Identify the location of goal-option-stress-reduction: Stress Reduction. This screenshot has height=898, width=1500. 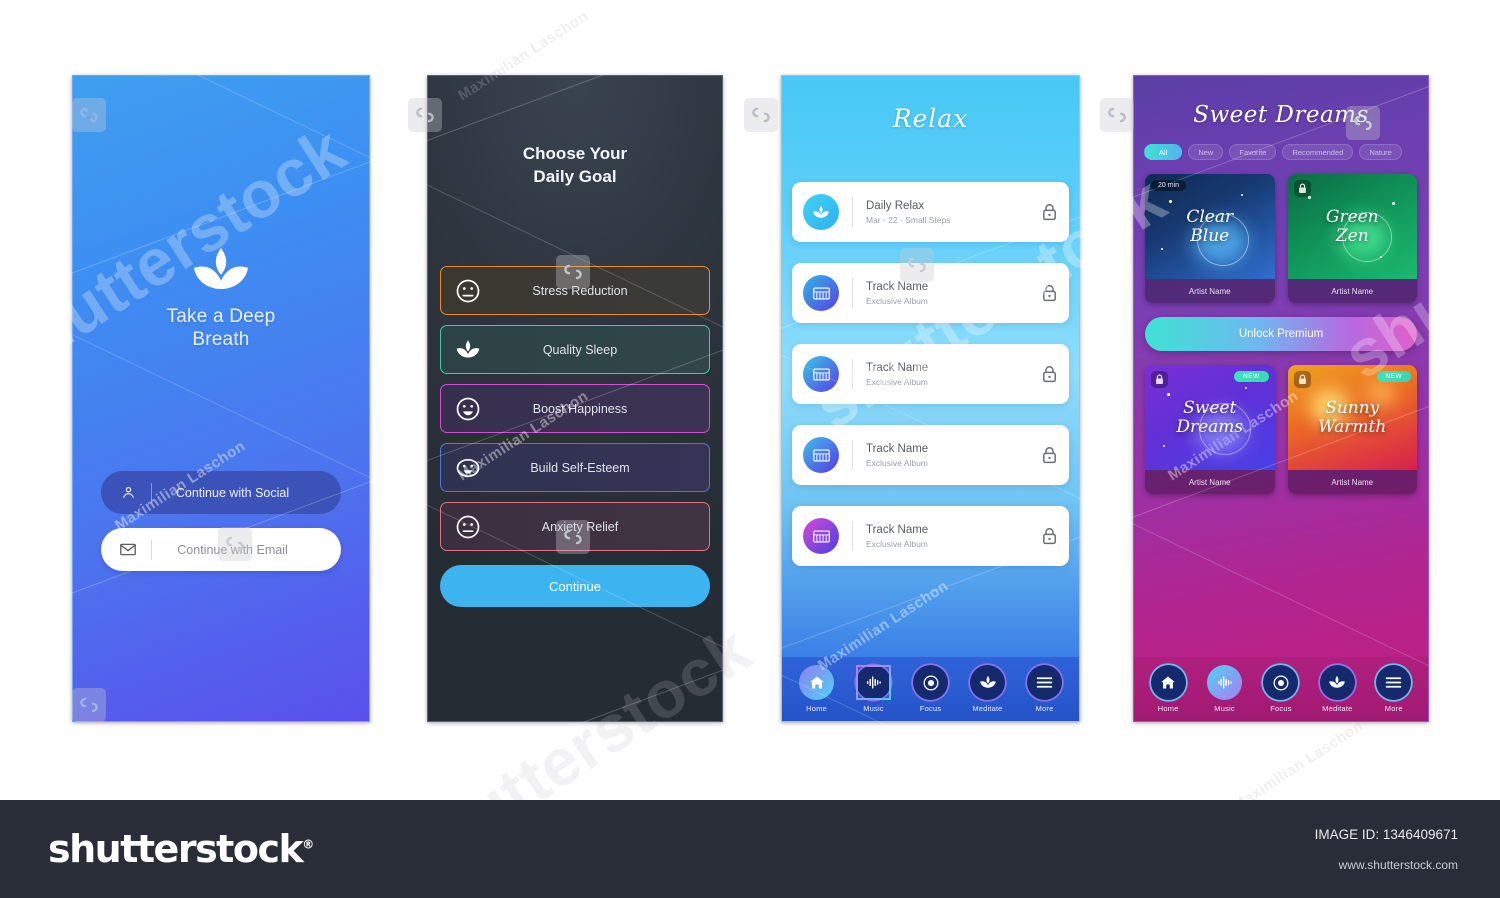
(575, 290).